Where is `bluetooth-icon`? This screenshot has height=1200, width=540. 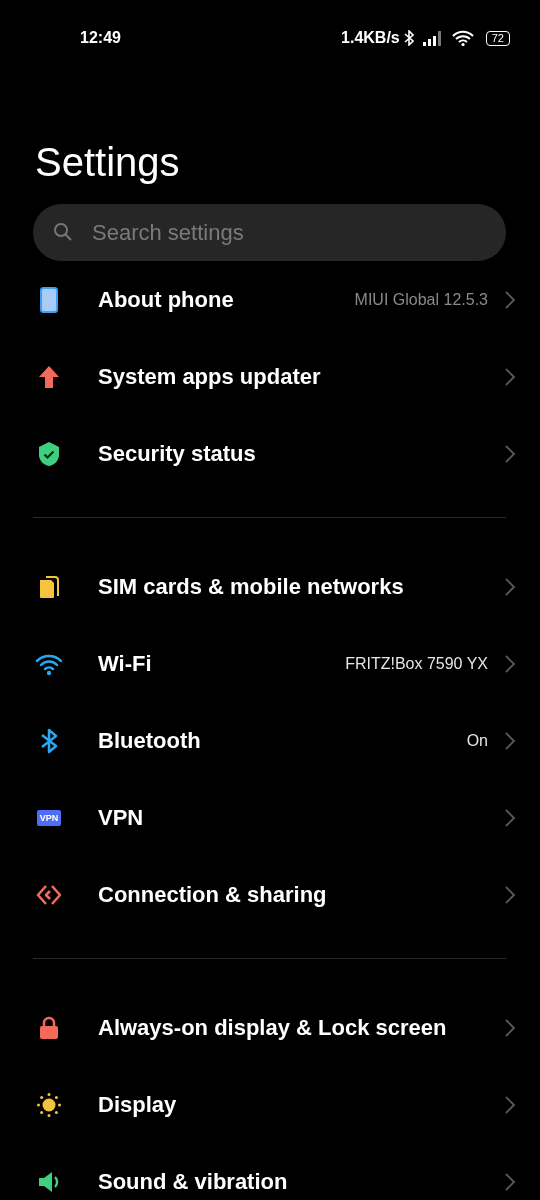
bluetooth-icon is located at coordinates (408, 38).